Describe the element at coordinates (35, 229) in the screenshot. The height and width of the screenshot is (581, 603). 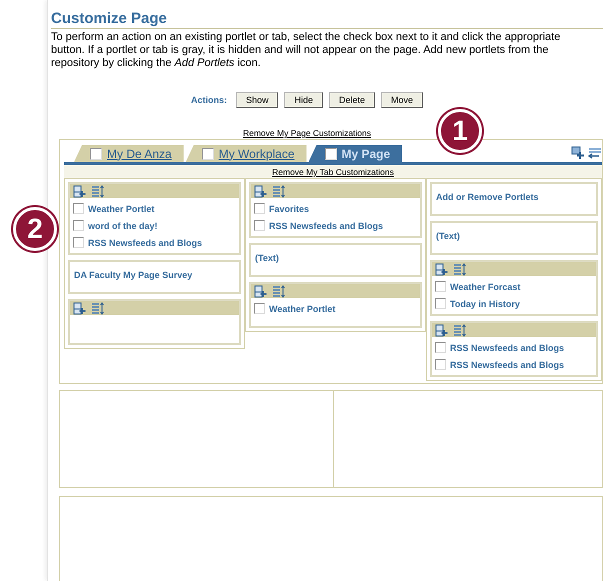
I see `callout-badge: 2` at that location.